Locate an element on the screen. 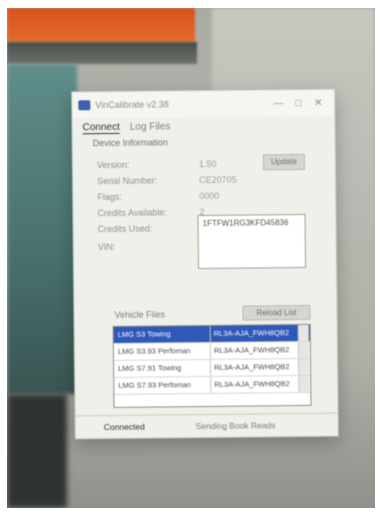 This screenshot has width=382, height=516. credits-available-label: Credits Available: is located at coordinates (132, 213).